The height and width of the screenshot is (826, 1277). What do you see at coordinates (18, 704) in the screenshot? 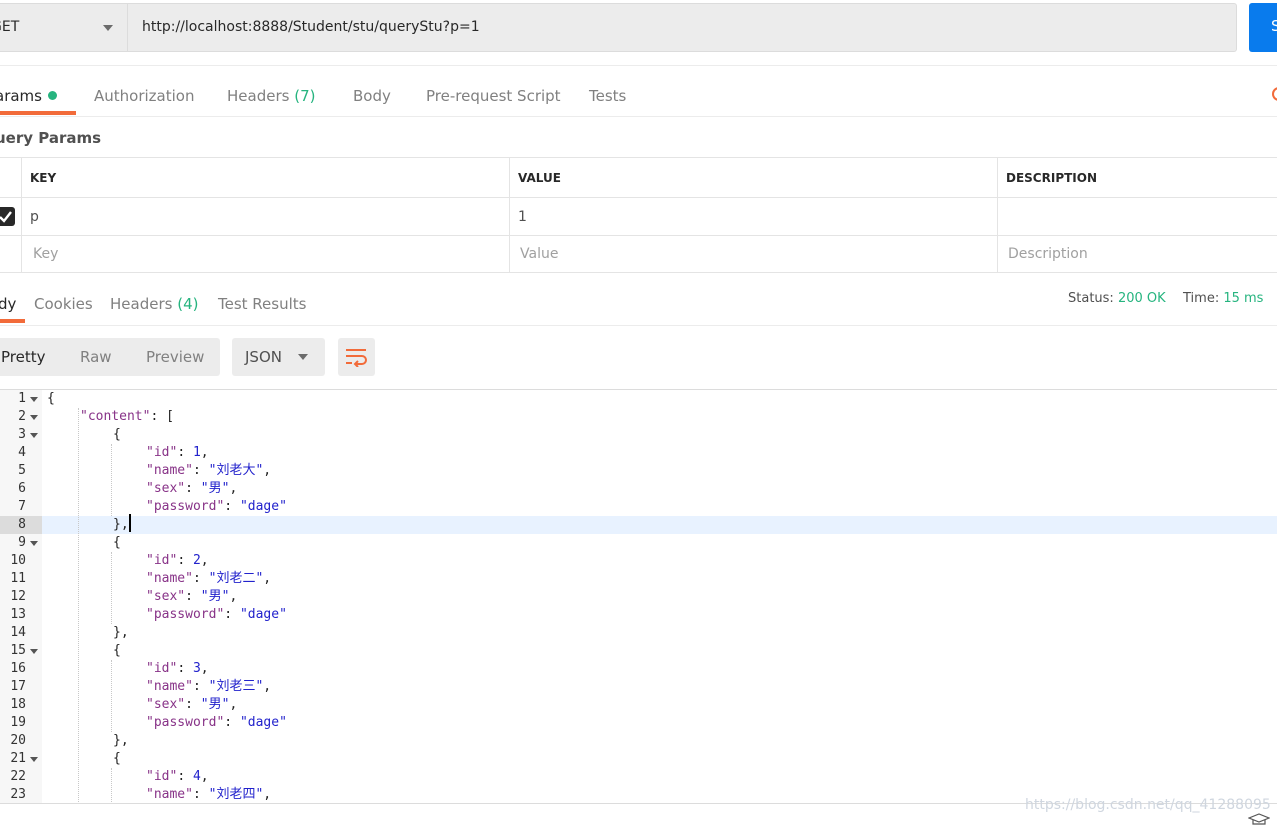
I see `line-number: 18` at bounding box center [18, 704].